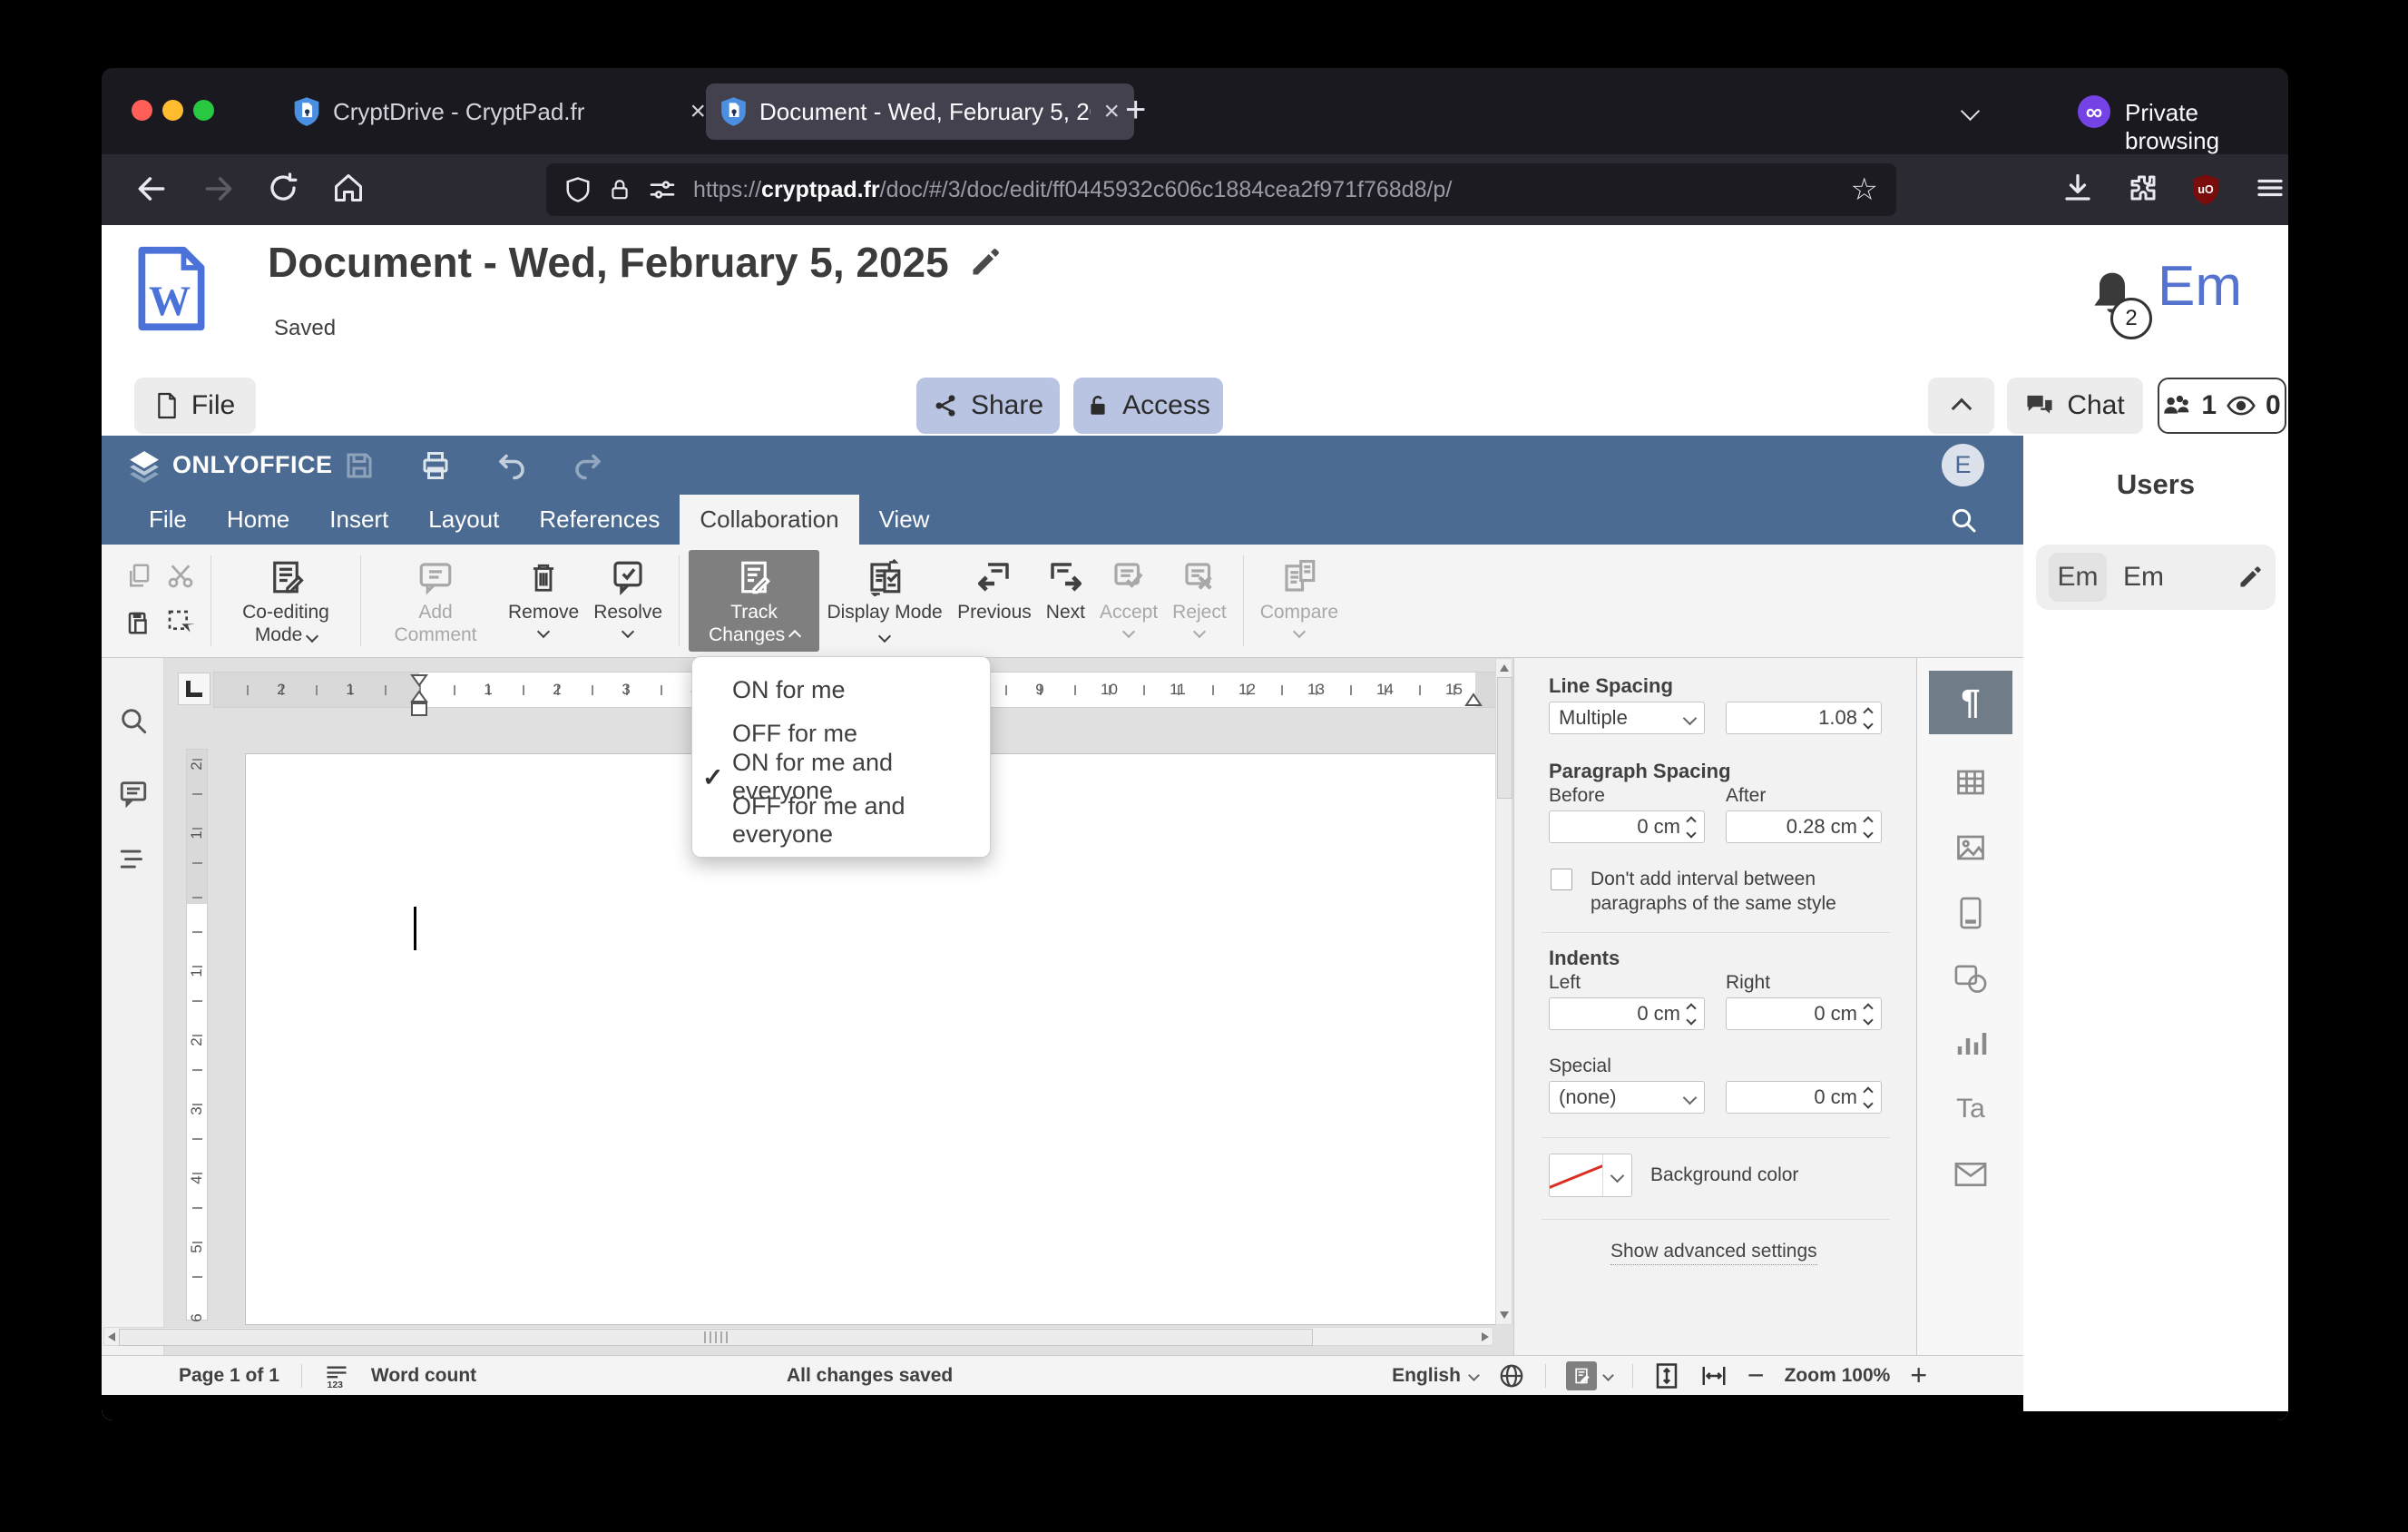  What do you see at coordinates (512, 465) in the screenshot?
I see `undo-icon` at bounding box center [512, 465].